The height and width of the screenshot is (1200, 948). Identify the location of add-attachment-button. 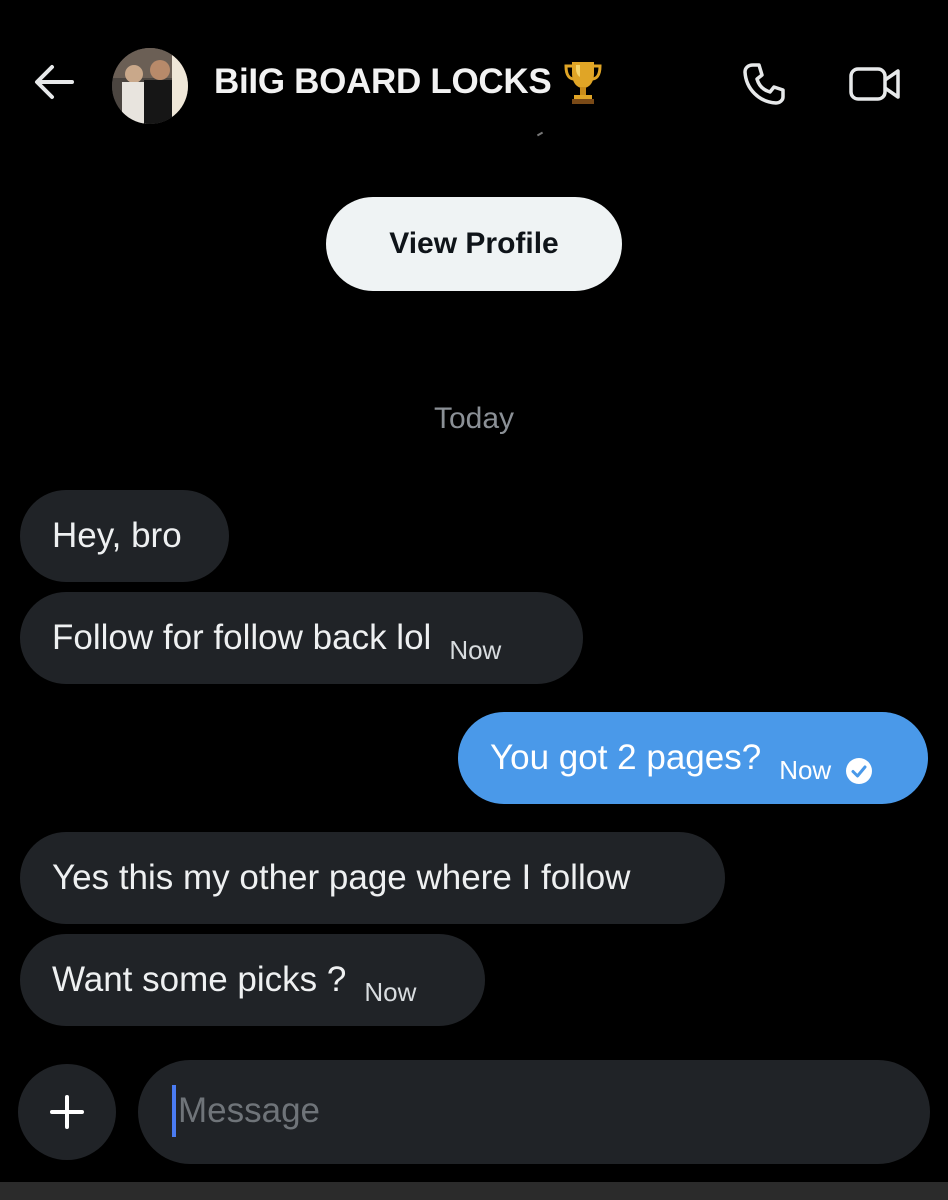
(67, 1112).